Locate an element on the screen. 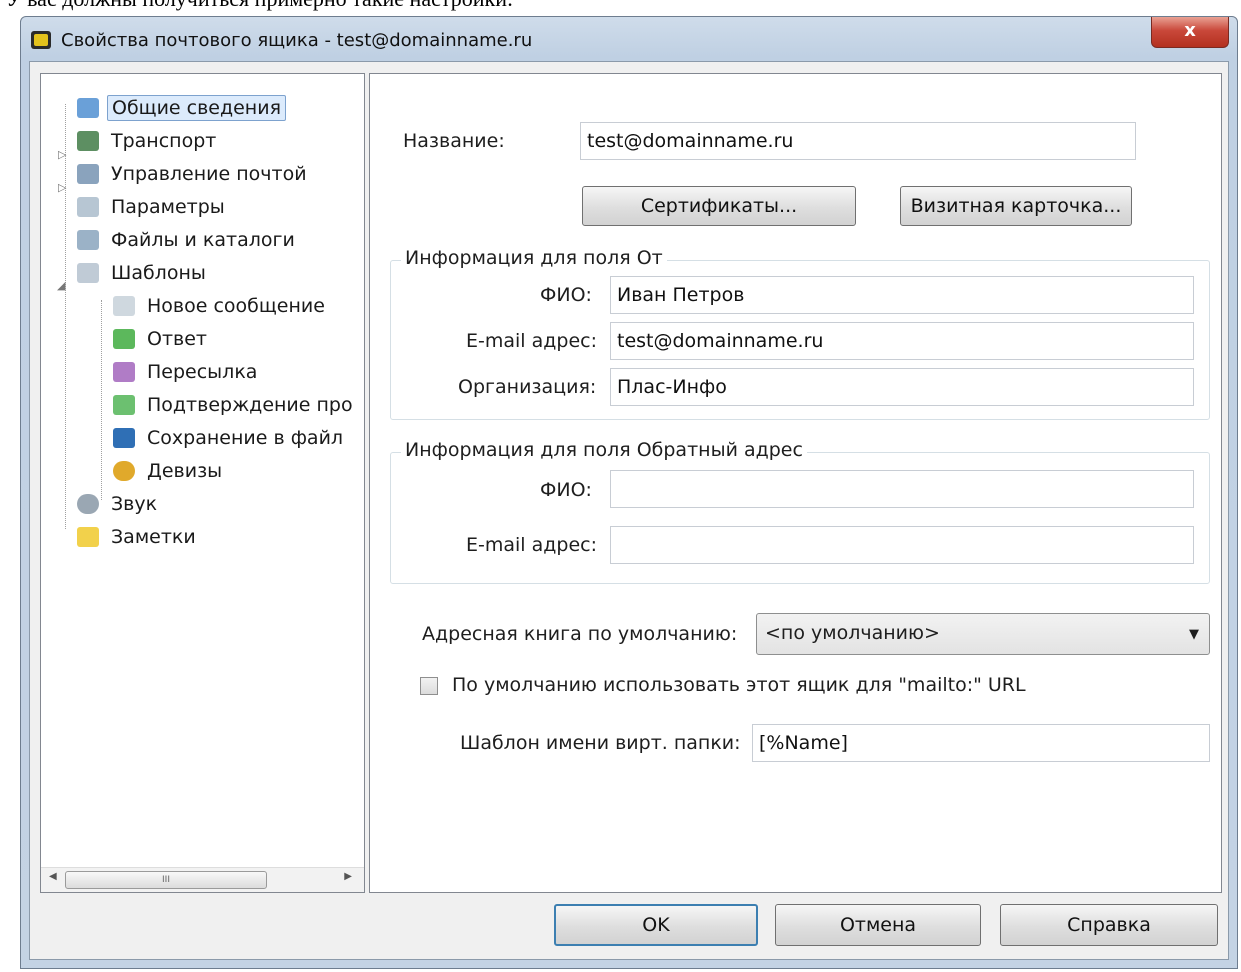 The height and width of the screenshot is (972, 1241). new-message-icon is located at coordinates (124, 306).